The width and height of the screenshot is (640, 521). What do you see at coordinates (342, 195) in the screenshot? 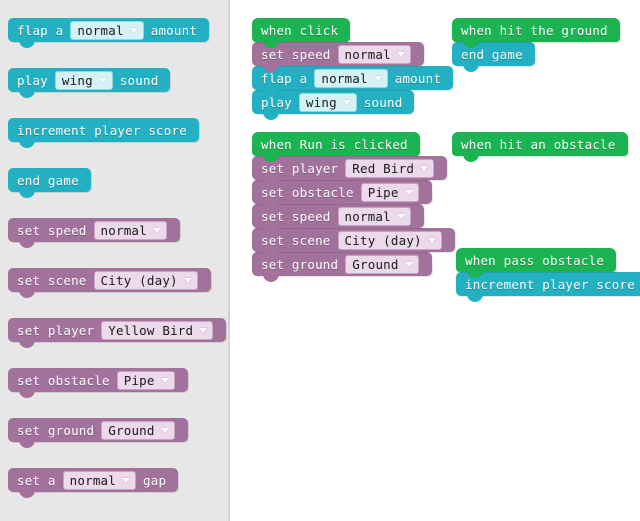
I see `block-set-obstacle: set obstacle Pipe` at bounding box center [342, 195].